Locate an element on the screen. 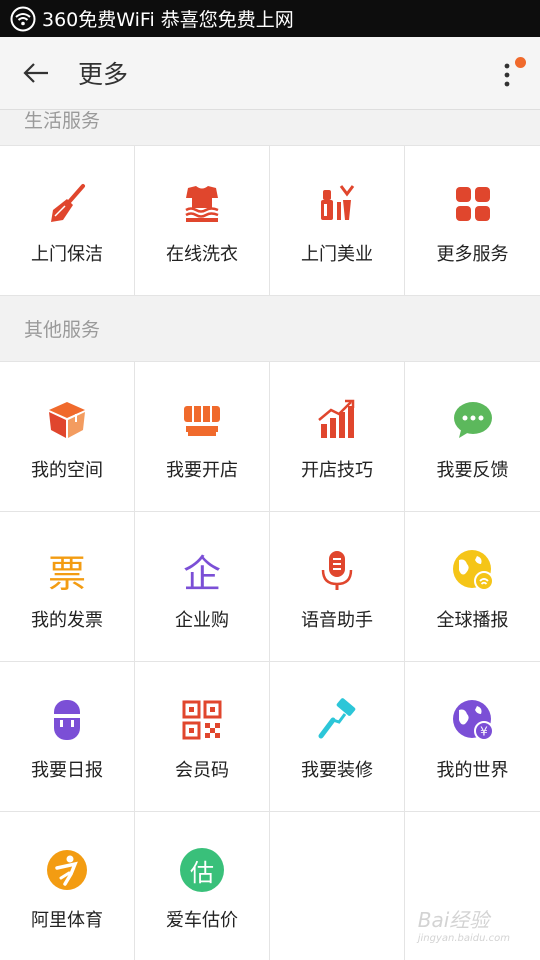 The height and width of the screenshot is (960, 540). app-bar: 更多 is located at coordinates (270, 73).